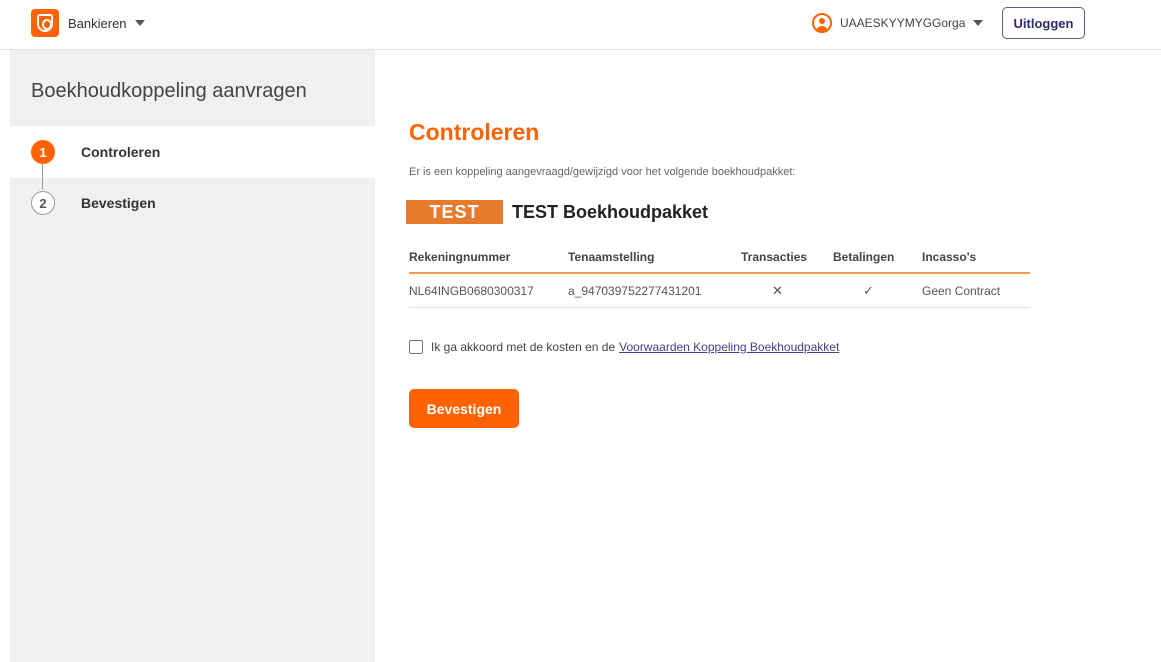 This screenshot has height=662, width=1161. I want to click on confirm-button: Bevestigen, so click(464, 408).